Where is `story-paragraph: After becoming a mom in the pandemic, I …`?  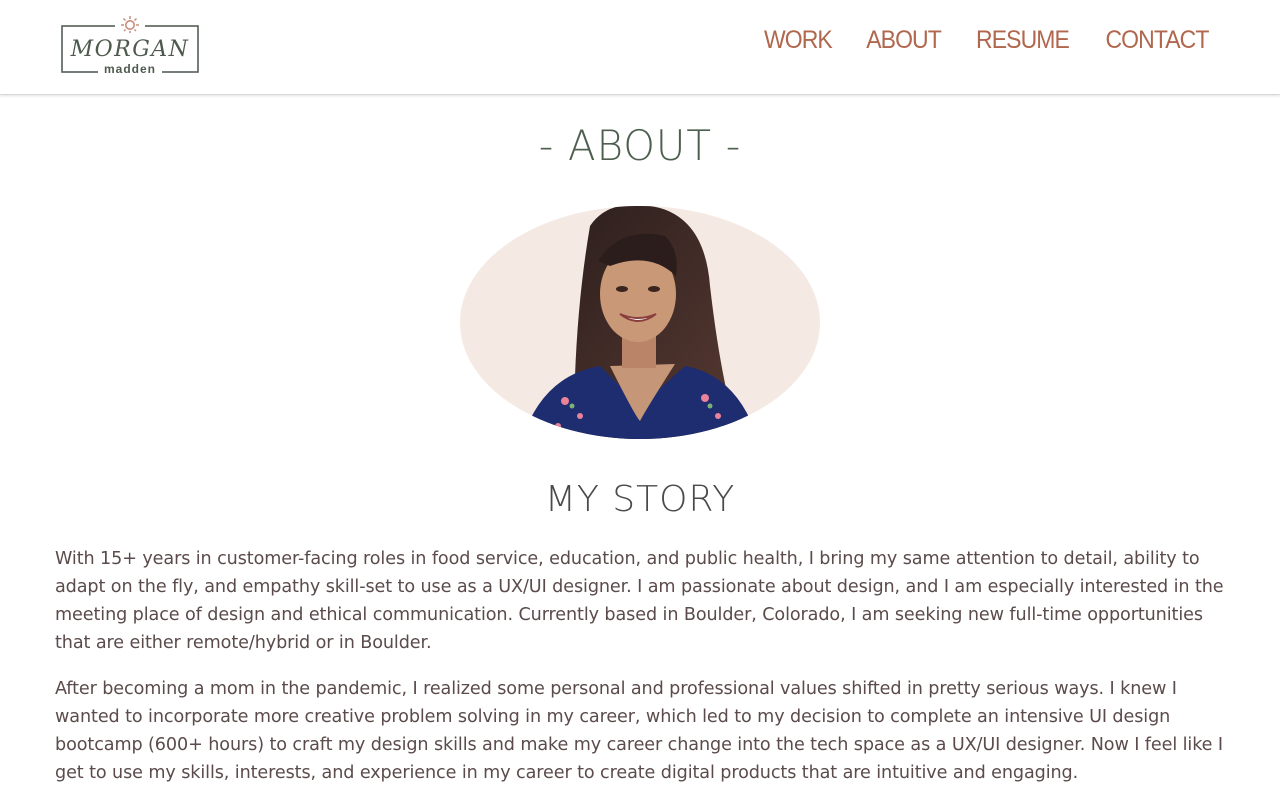 story-paragraph: After becoming a mom in the pandemic, I … is located at coordinates (639, 731).